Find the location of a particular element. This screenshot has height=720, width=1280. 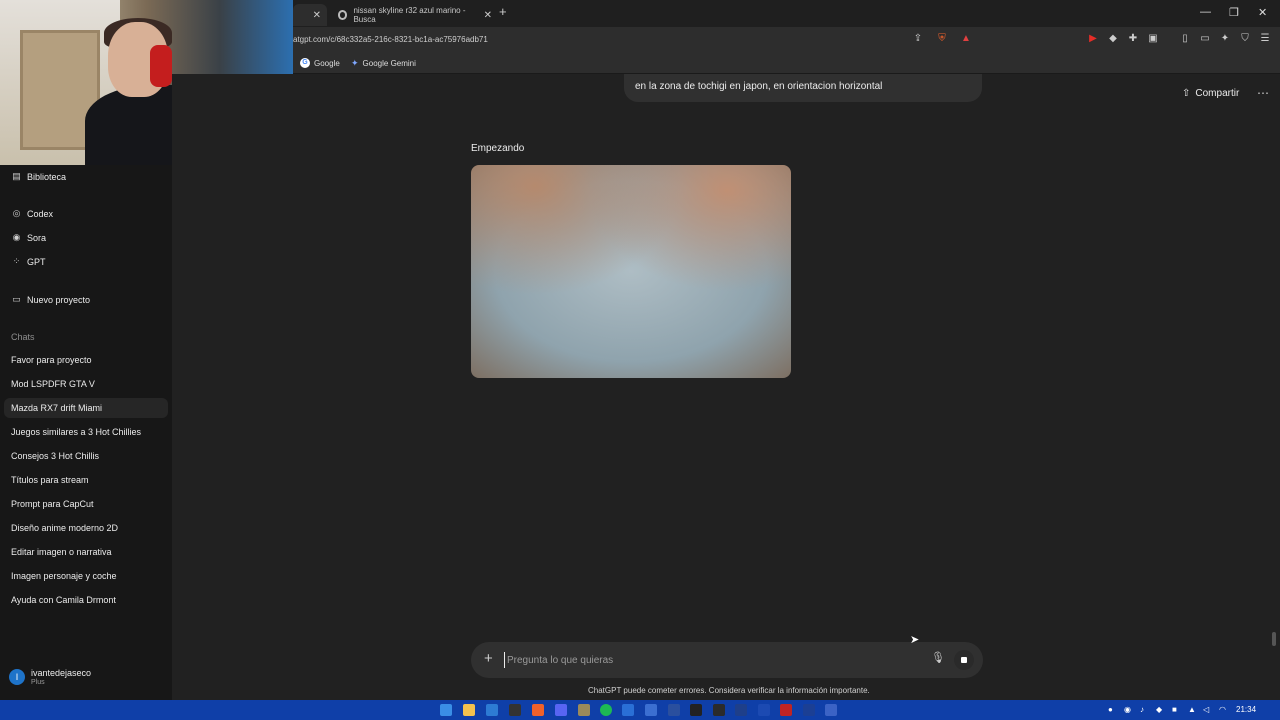

bookmark-label: Google is located at coordinates (327, 63).